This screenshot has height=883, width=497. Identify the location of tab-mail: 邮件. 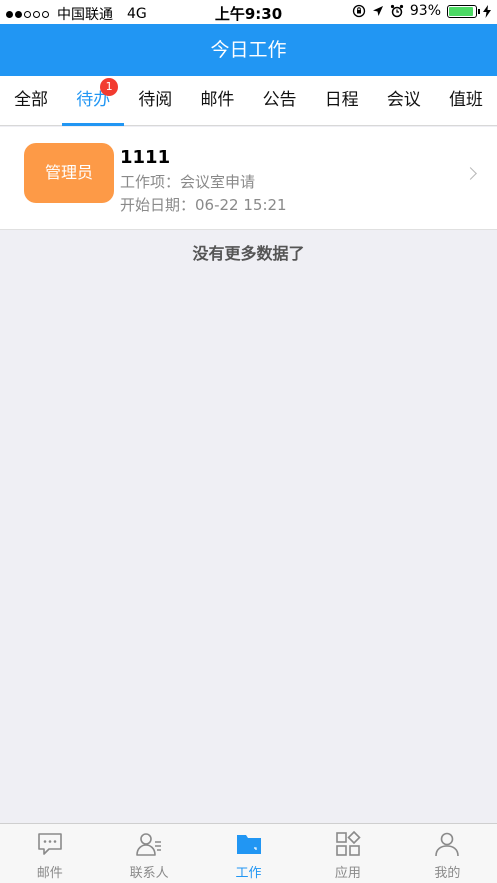
(217, 100).